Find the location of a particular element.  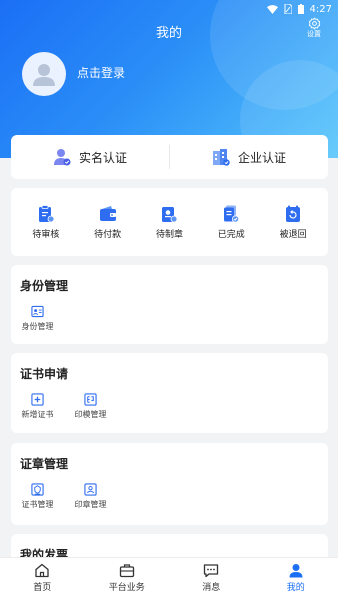

identity-manage-button: 身份管理 is located at coordinates (37, 318).